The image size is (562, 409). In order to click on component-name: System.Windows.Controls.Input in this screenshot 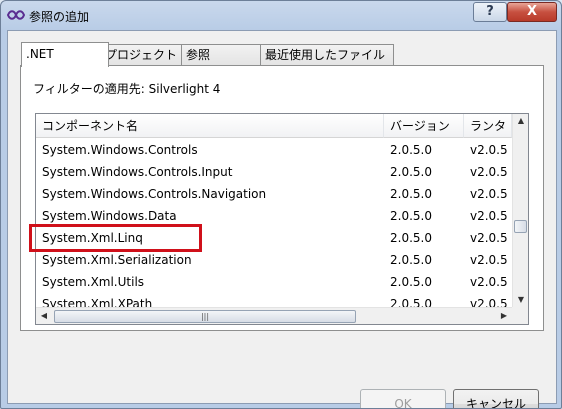, I will do `click(137, 172)`.